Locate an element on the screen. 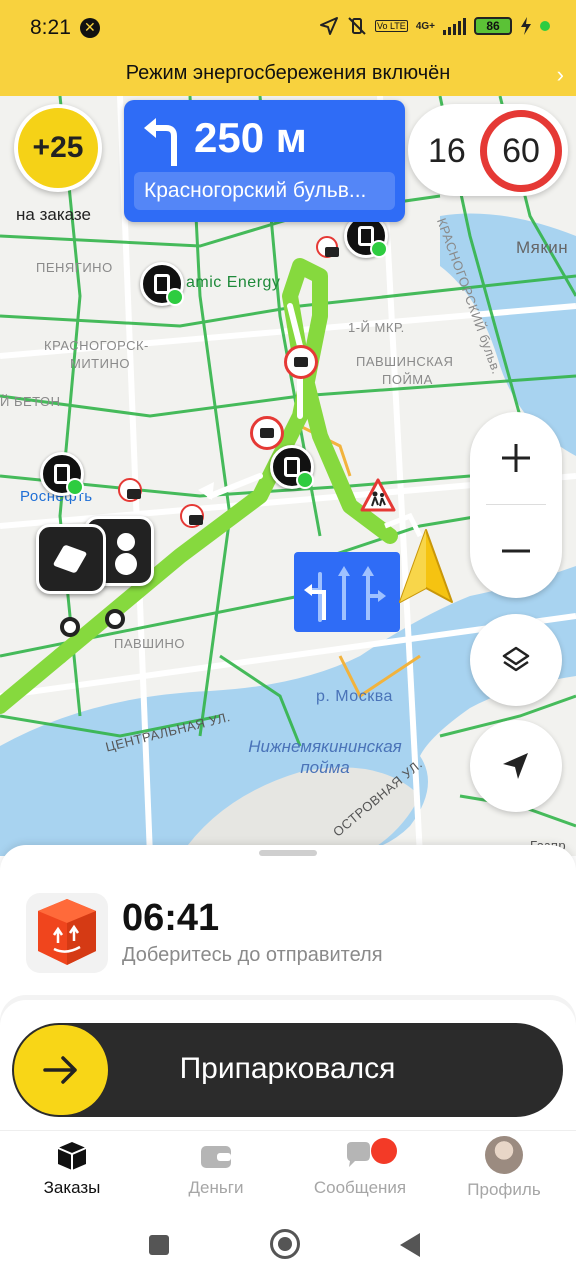  tab-profile: Профиль is located at coordinates (504, 1168).